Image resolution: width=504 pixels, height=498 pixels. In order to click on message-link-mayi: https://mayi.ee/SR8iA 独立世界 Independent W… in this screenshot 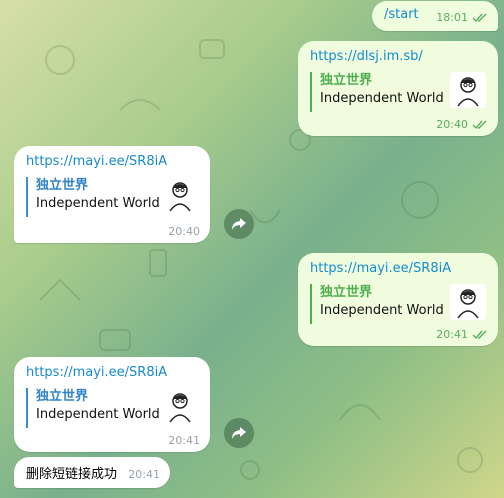, I will do `click(398, 299)`.